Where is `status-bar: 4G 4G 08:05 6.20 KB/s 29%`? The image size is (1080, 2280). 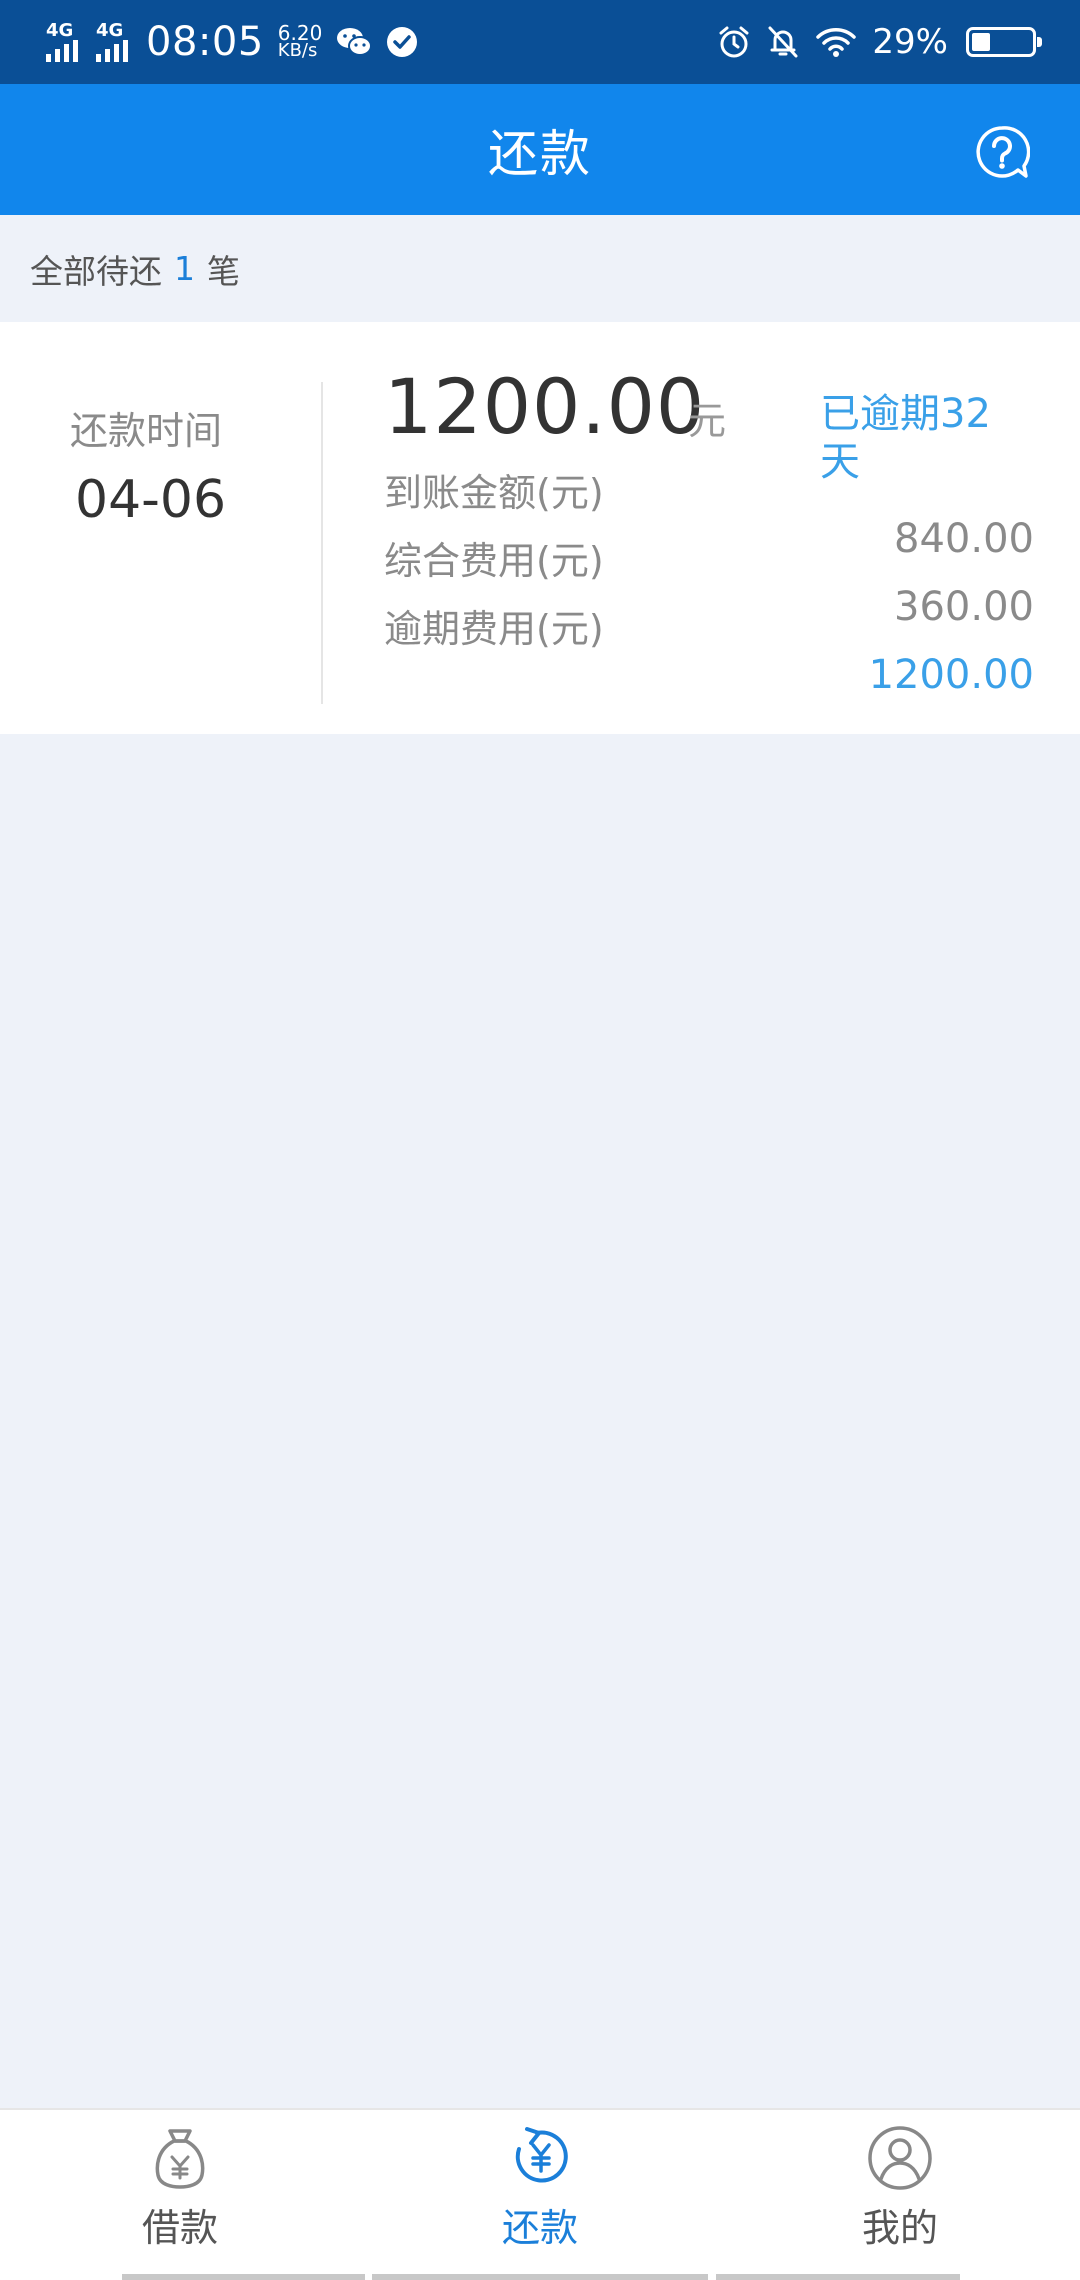
status-bar: 4G 4G 08:05 6.20 KB/s 29% is located at coordinates (540, 42).